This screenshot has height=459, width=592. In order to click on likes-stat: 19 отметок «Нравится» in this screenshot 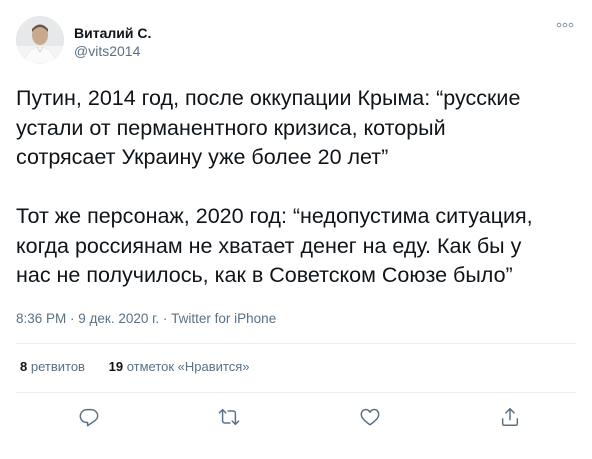, I will do `click(179, 366)`.